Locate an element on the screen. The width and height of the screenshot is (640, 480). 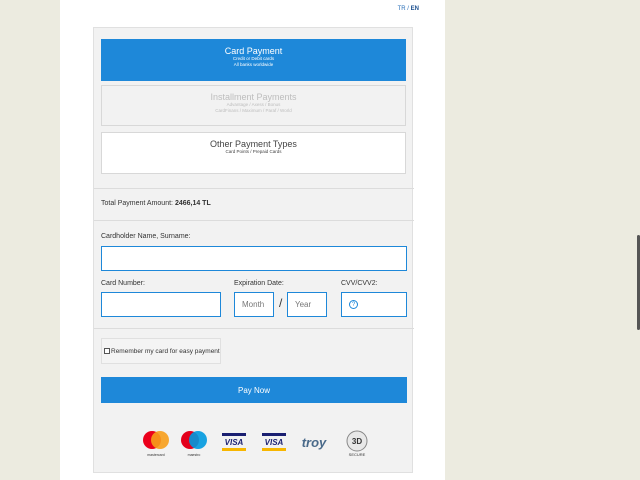
total-amount-label: Total Payment Amount: is located at coordinates (137, 203).